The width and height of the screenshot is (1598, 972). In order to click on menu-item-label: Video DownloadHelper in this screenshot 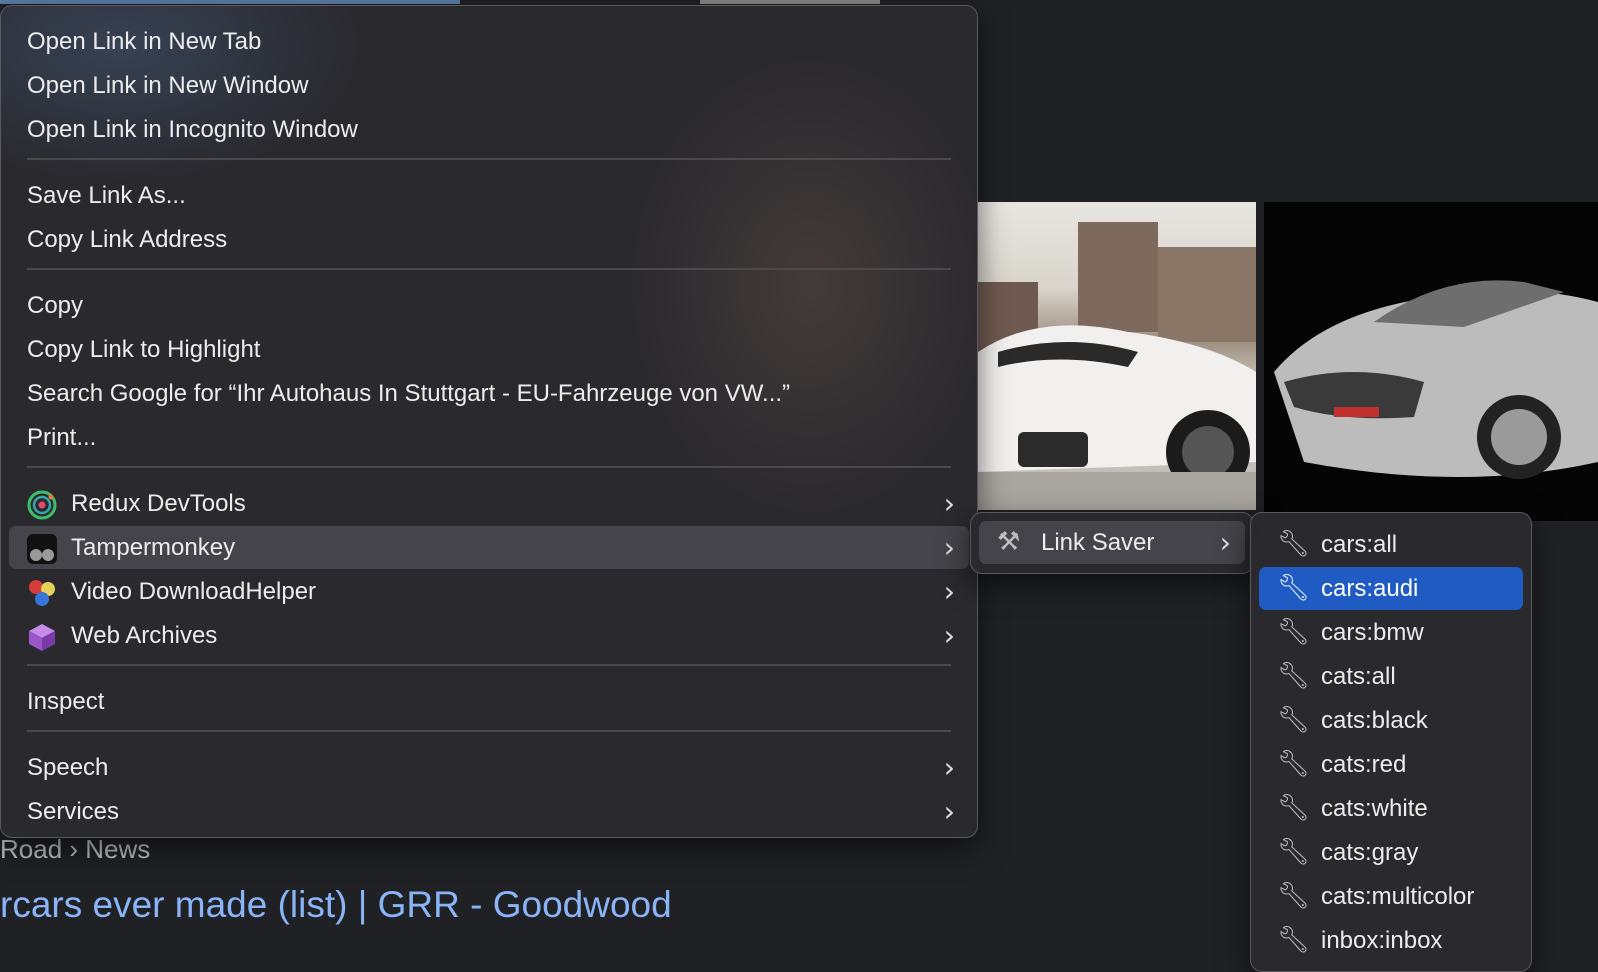, I will do `click(194, 591)`.